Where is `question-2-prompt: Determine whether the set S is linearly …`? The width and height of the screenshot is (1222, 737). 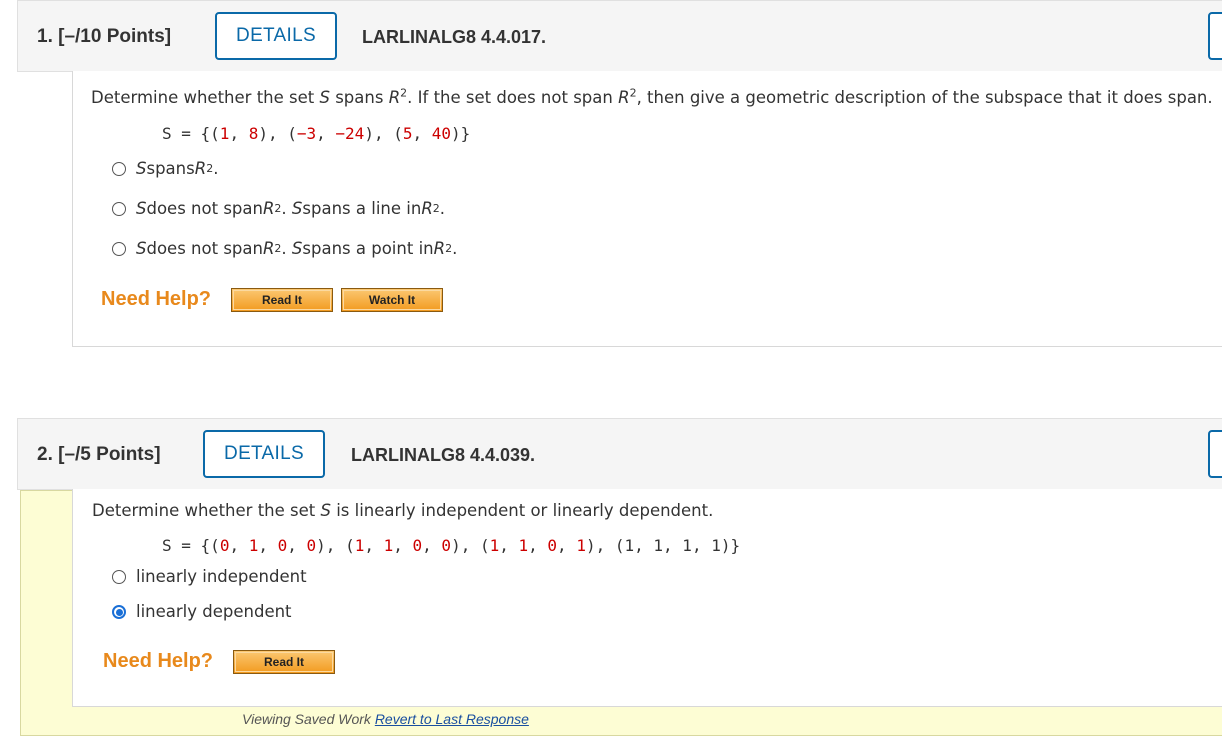 question-2-prompt: Determine whether the set S is linearly … is located at coordinates (403, 510).